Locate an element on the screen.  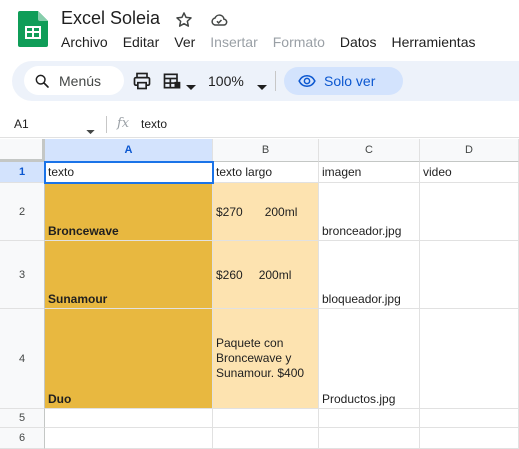
eye-icon is located at coordinates (307, 81).